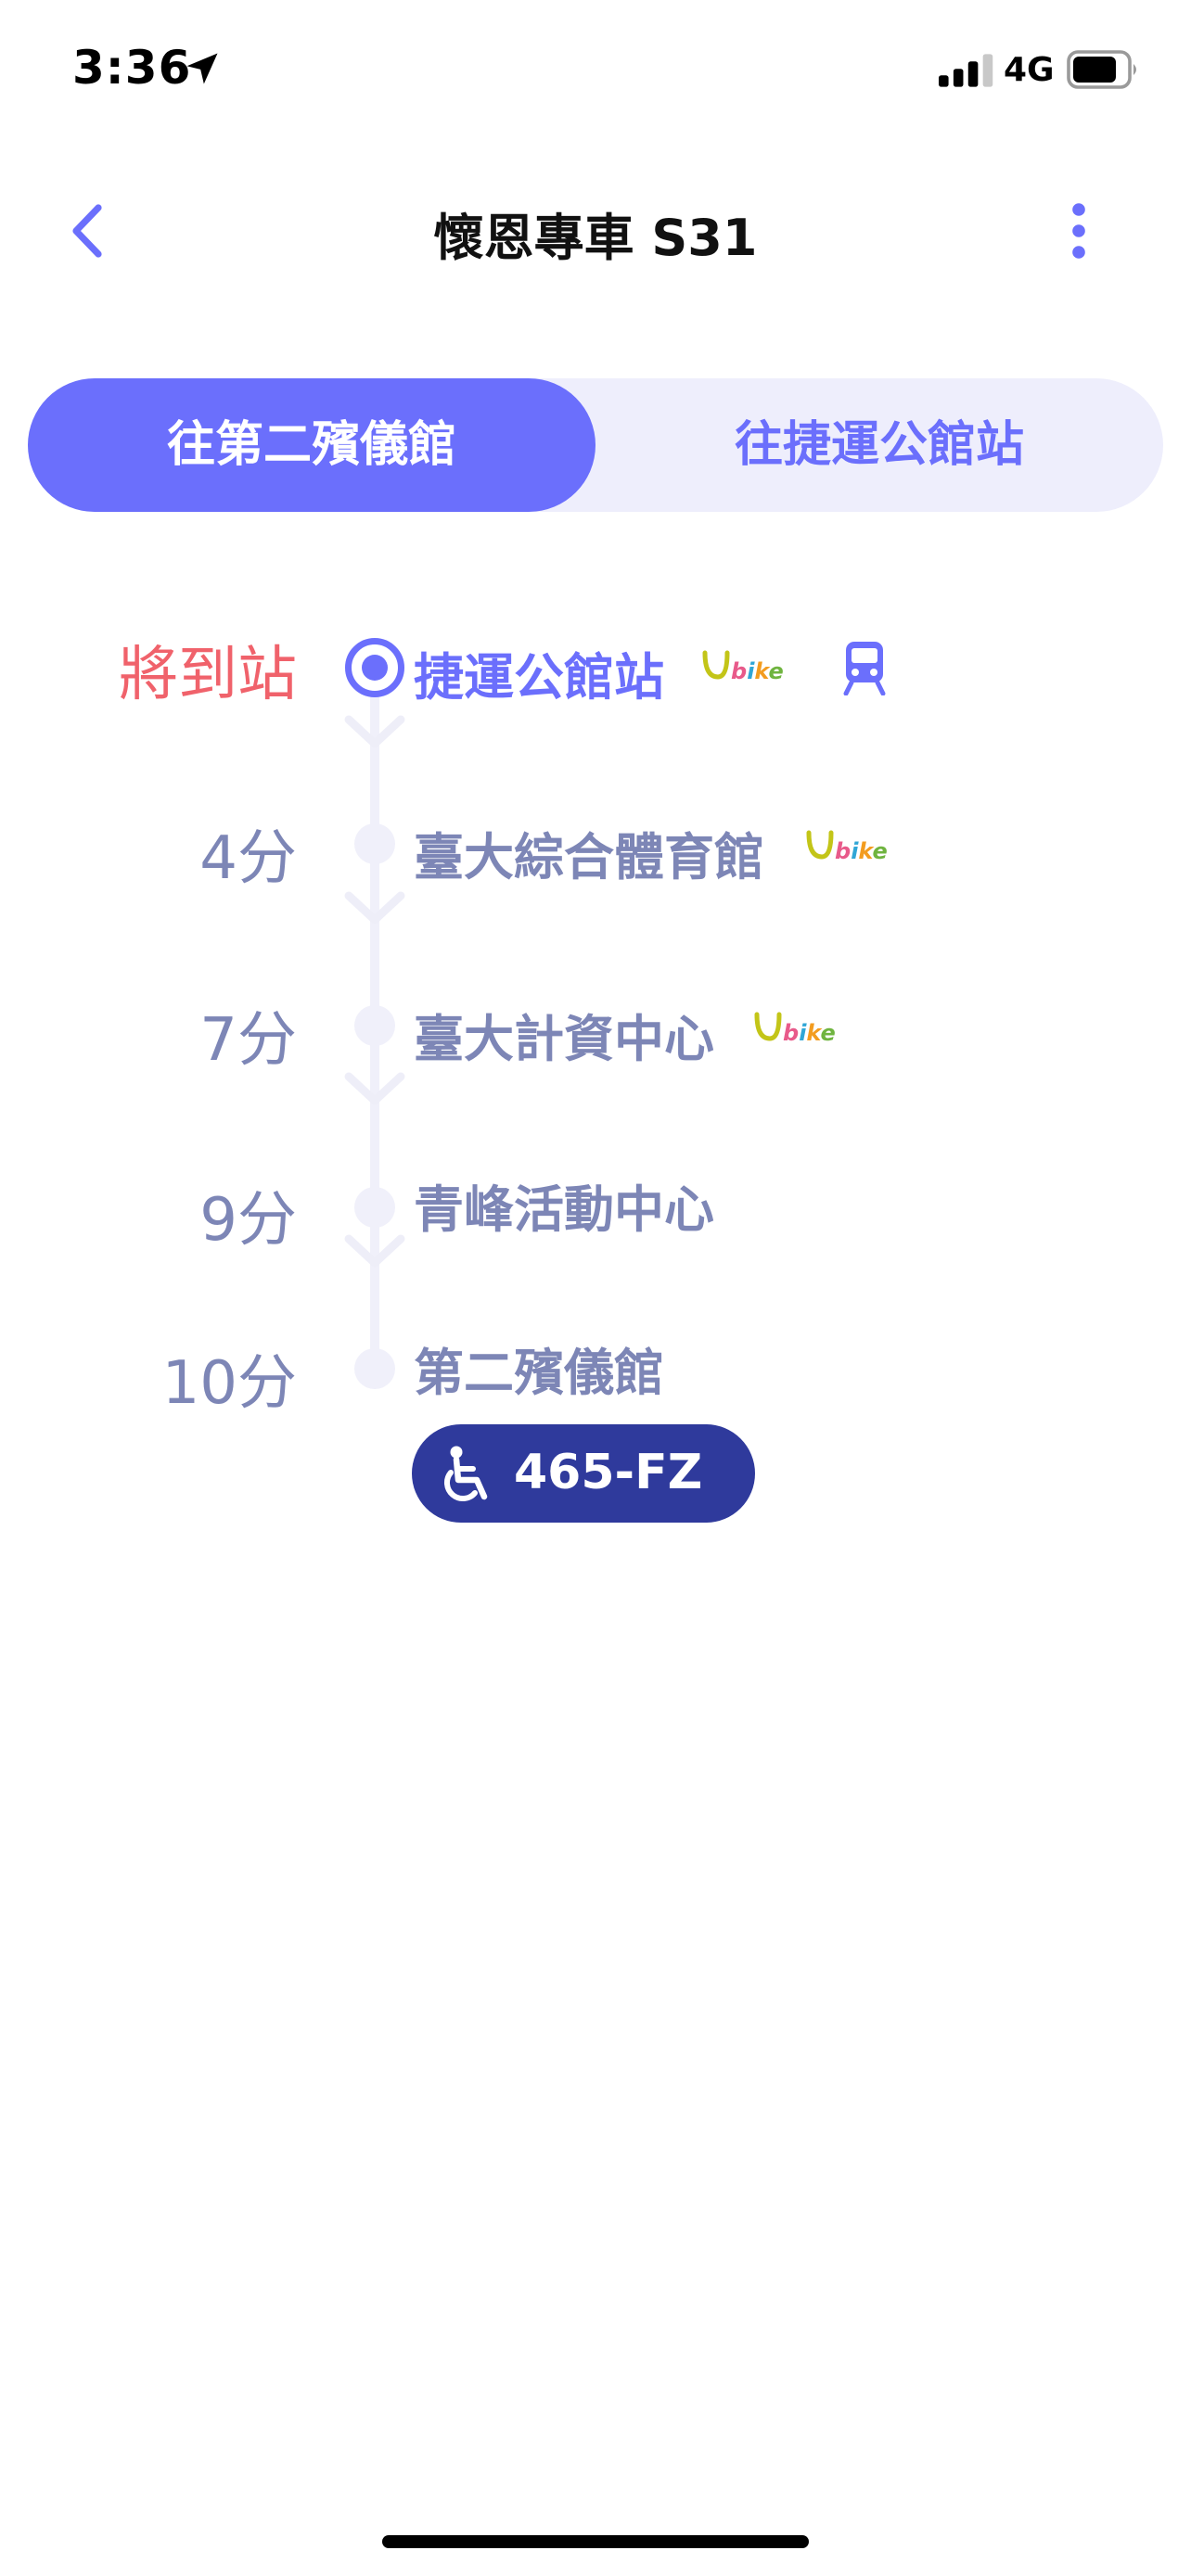  What do you see at coordinates (87, 231) in the screenshot?
I see `back-button` at bounding box center [87, 231].